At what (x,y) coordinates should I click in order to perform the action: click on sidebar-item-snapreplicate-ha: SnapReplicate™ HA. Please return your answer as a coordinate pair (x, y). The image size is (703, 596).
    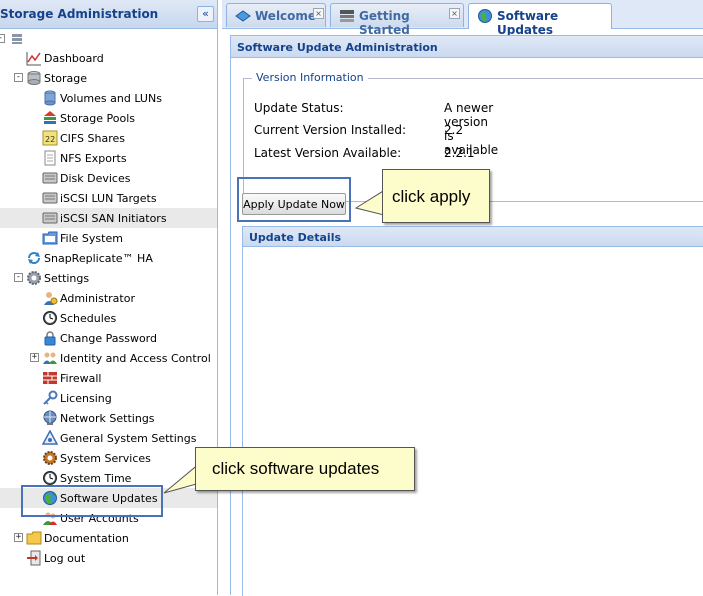
    Looking at the image, I should click on (108, 258).